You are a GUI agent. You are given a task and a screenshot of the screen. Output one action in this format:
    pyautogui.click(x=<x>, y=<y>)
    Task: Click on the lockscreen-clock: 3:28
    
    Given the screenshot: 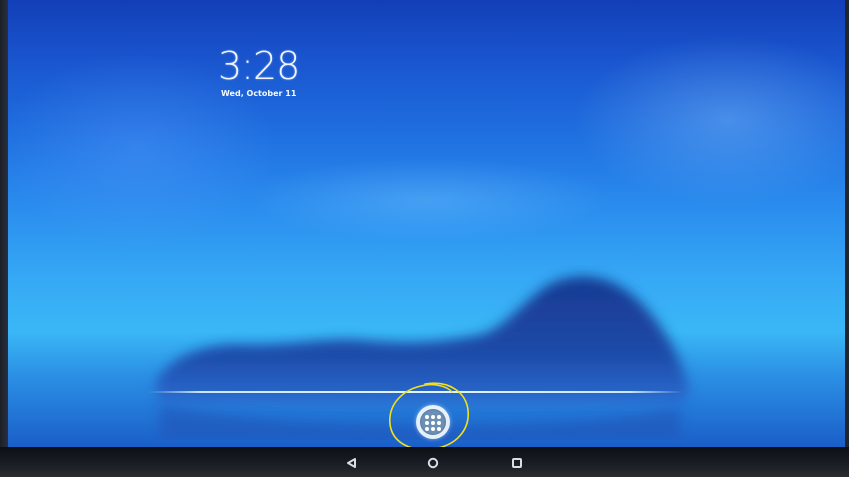 What is the action you would take?
    pyautogui.click(x=259, y=66)
    